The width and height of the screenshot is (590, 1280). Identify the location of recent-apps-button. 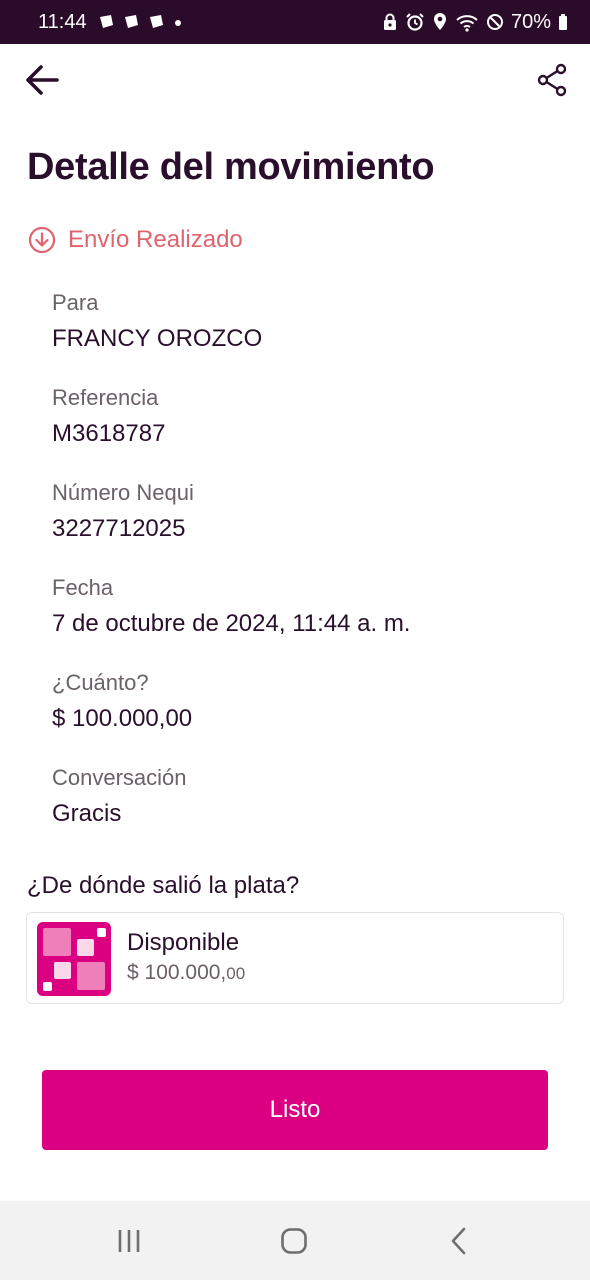
(129, 1241).